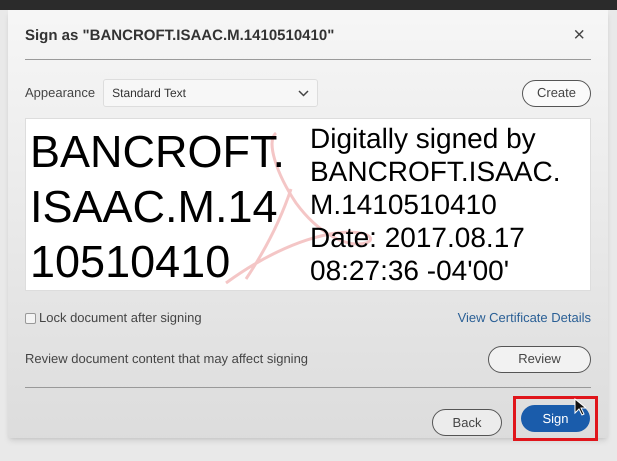  Describe the element at coordinates (403, 204) in the screenshot. I see `signature-detail-line: M.1410510410` at that location.